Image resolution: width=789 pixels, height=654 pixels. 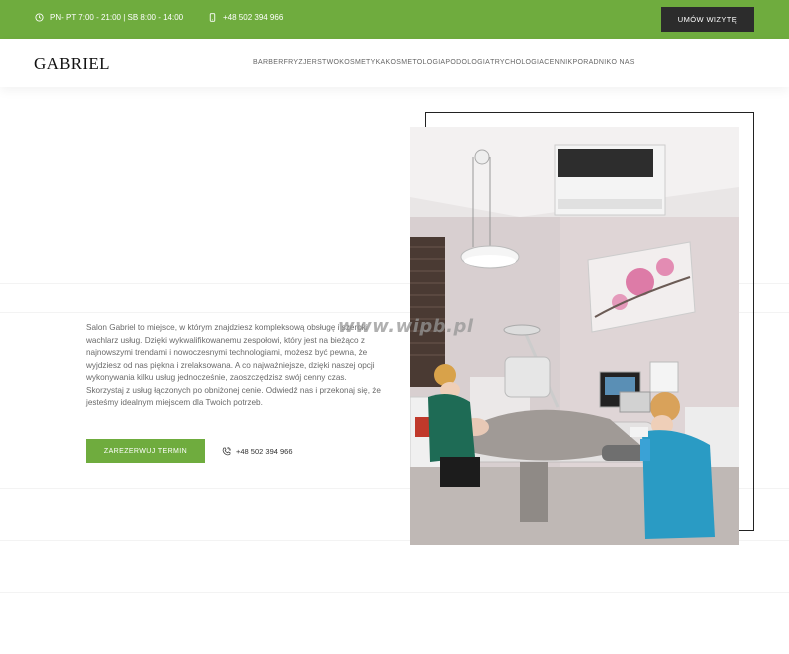 I want to click on book-appointment-button: UMÓW WIZYTĘ, so click(x=707, y=19).